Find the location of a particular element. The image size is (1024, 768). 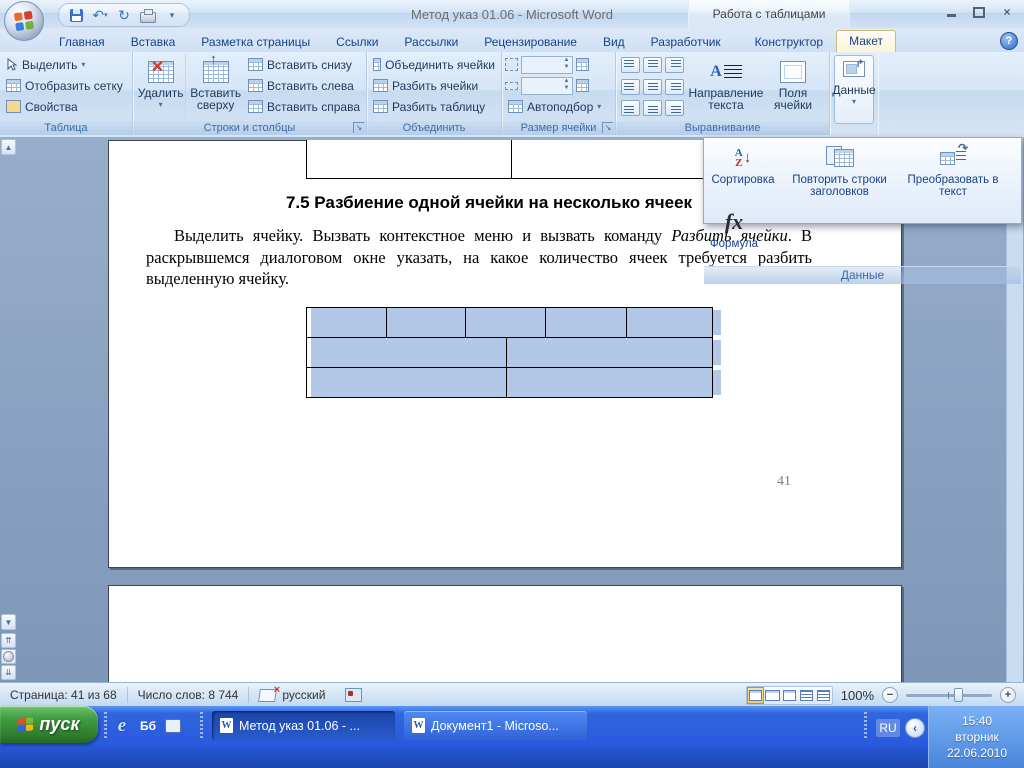

draft-view-icon is located at coordinates (823, 695).